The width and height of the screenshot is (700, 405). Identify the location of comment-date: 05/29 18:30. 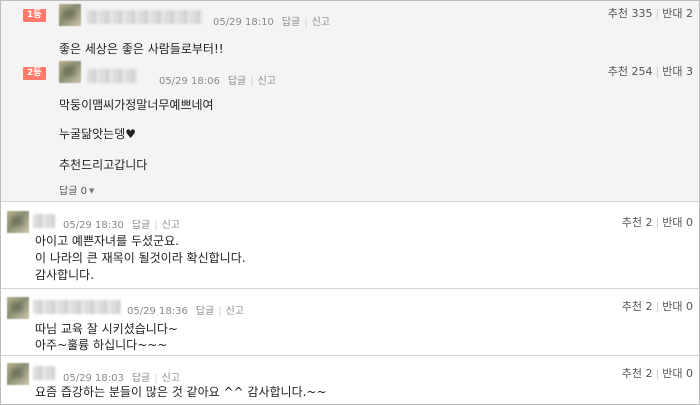
(93, 225).